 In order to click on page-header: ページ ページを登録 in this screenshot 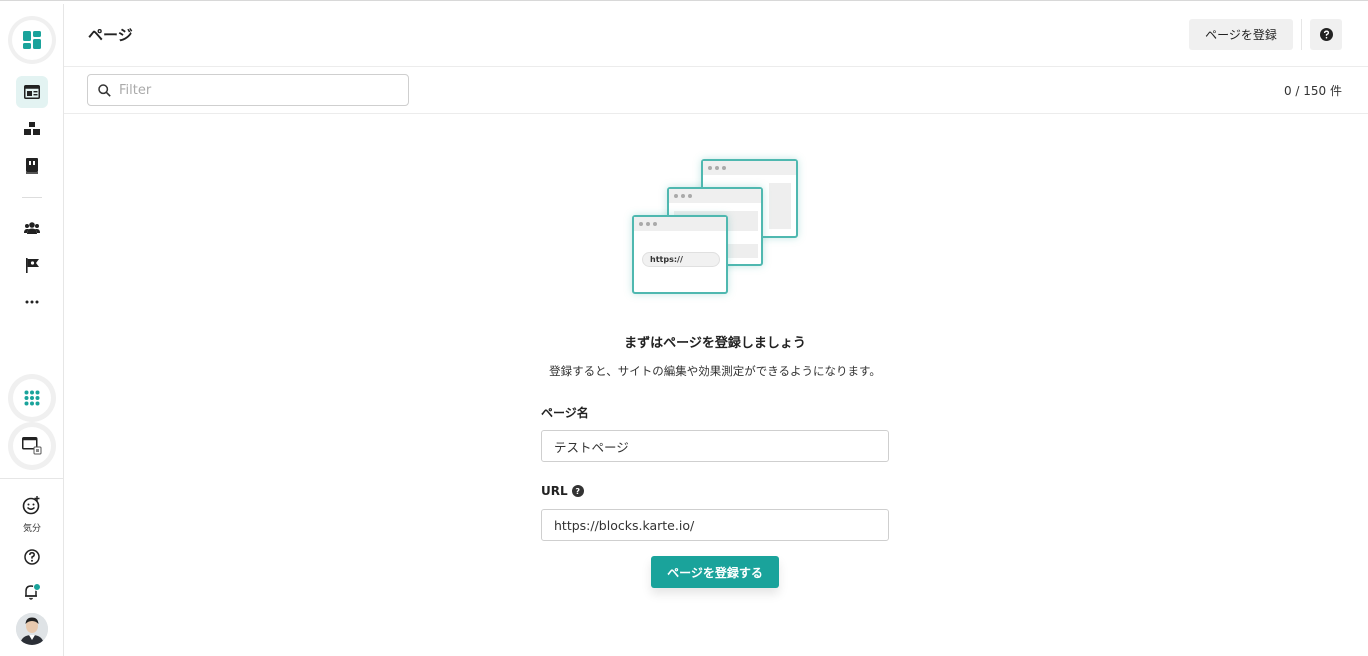, I will do `click(716, 35)`.